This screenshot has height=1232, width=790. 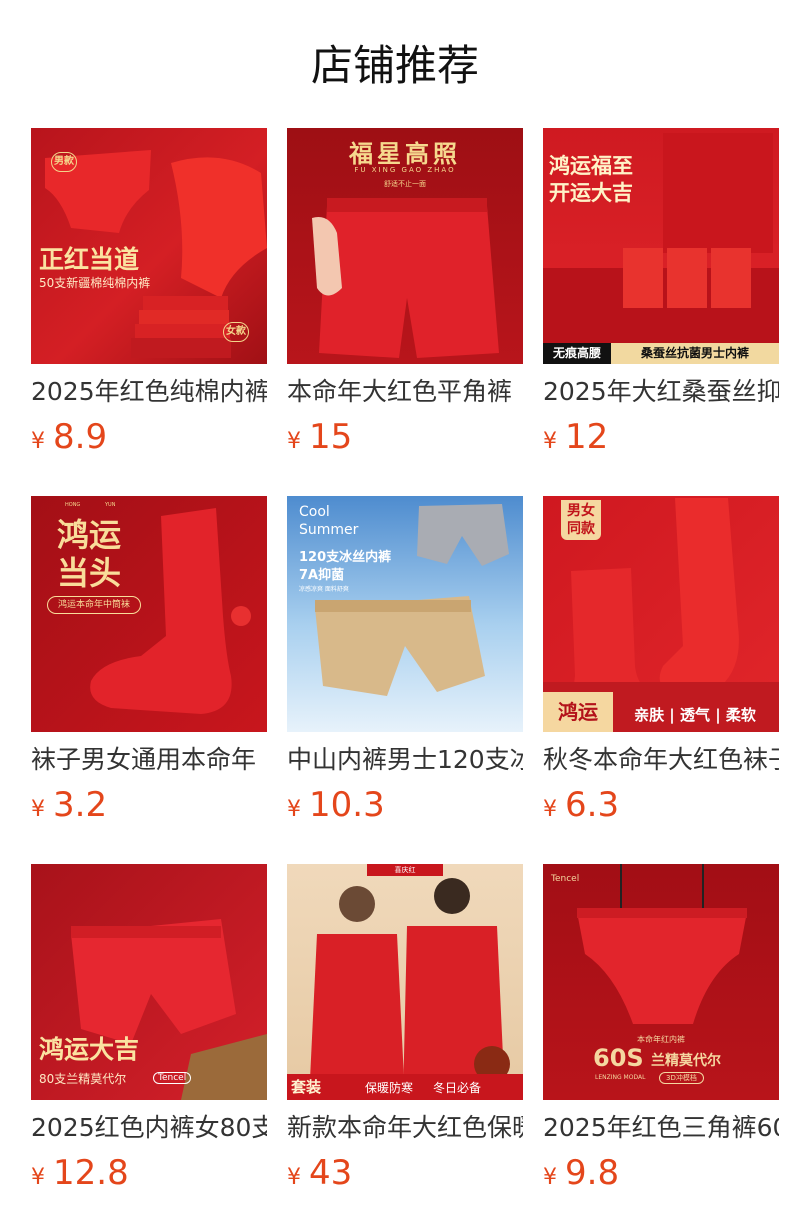 What do you see at coordinates (64, 162) in the screenshot?
I see `tag-male: 男款` at bounding box center [64, 162].